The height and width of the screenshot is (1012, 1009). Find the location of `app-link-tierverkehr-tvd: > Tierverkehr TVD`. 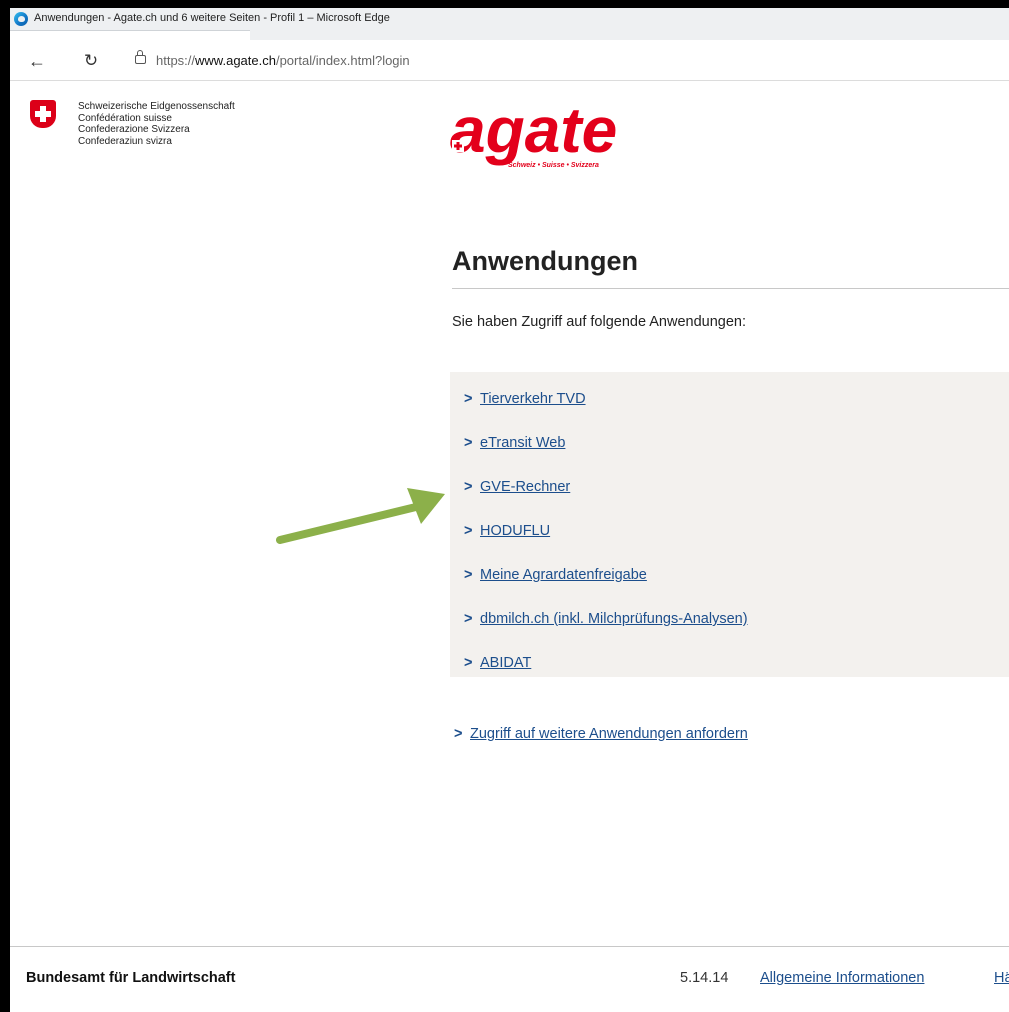

app-link-tierverkehr-tvd: > Tierverkehr TVD is located at coordinates (525, 401).